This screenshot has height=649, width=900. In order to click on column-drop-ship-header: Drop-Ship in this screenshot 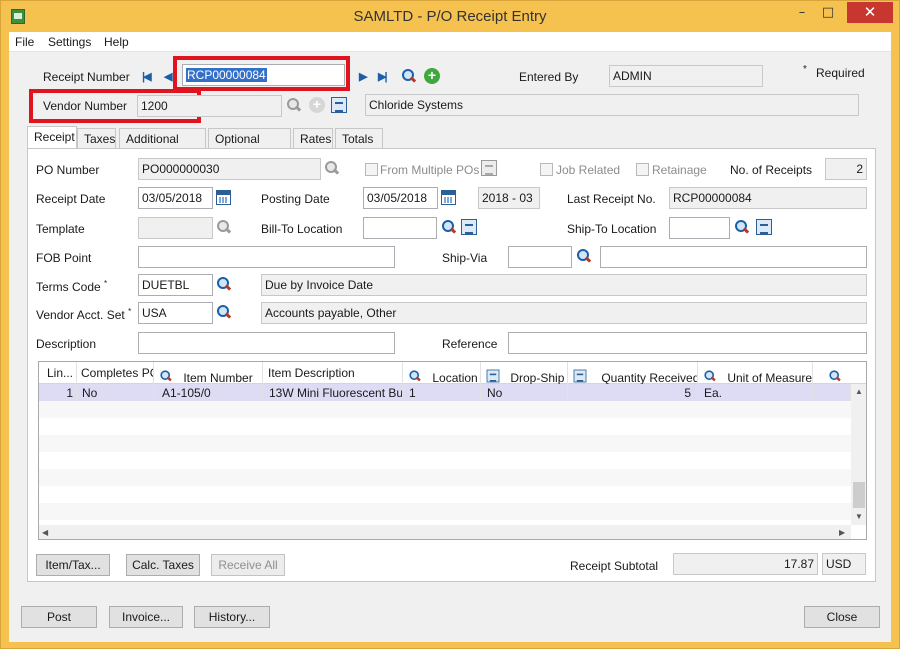, I will do `click(524, 373)`.